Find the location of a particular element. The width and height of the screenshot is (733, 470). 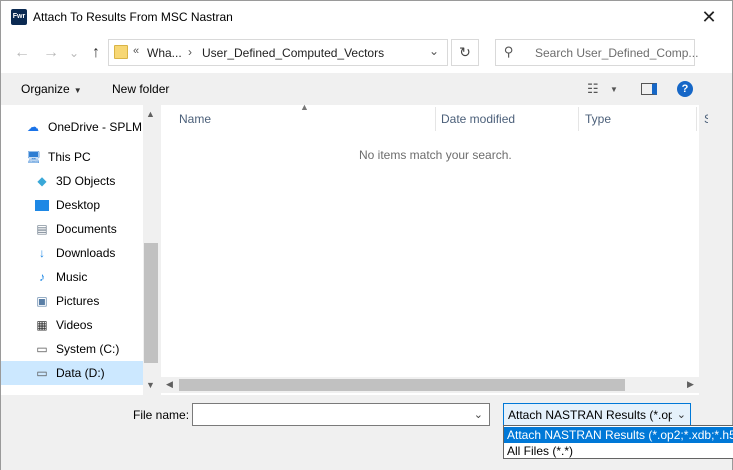

download-icon: ↓ is located at coordinates (42, 253).